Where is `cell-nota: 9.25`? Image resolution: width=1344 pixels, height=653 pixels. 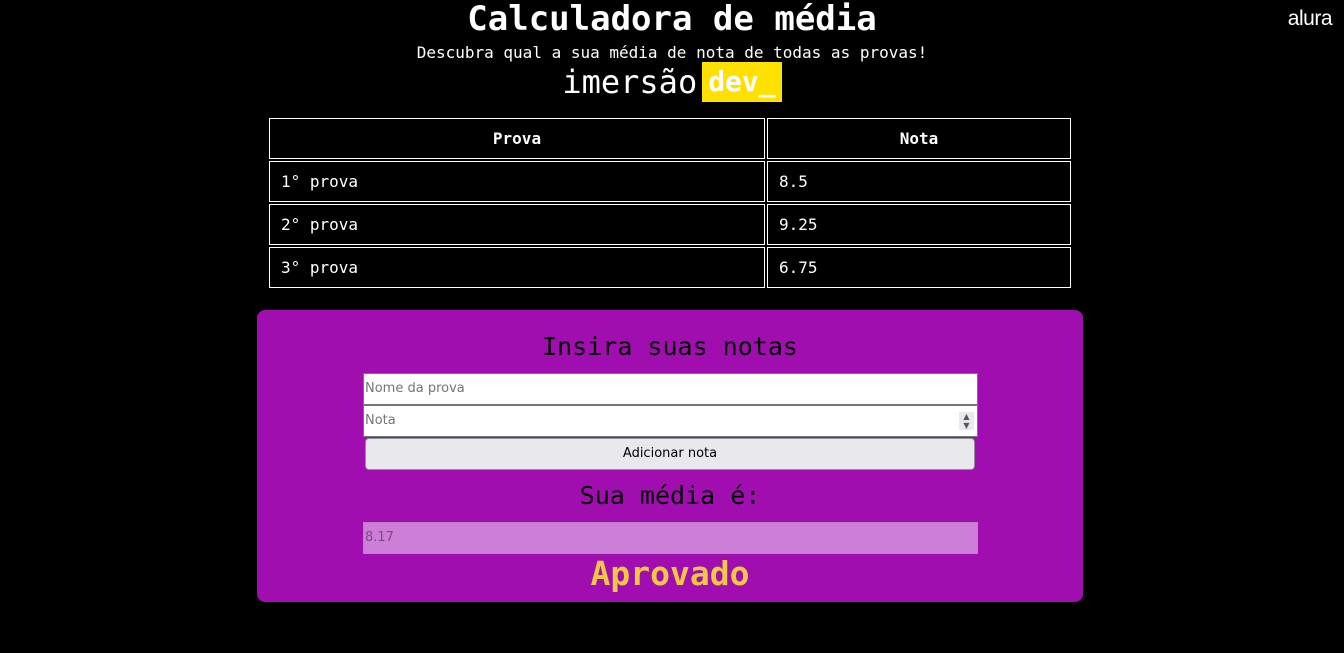
cell-nota: 9.25 is located at coordinates (919, 224).